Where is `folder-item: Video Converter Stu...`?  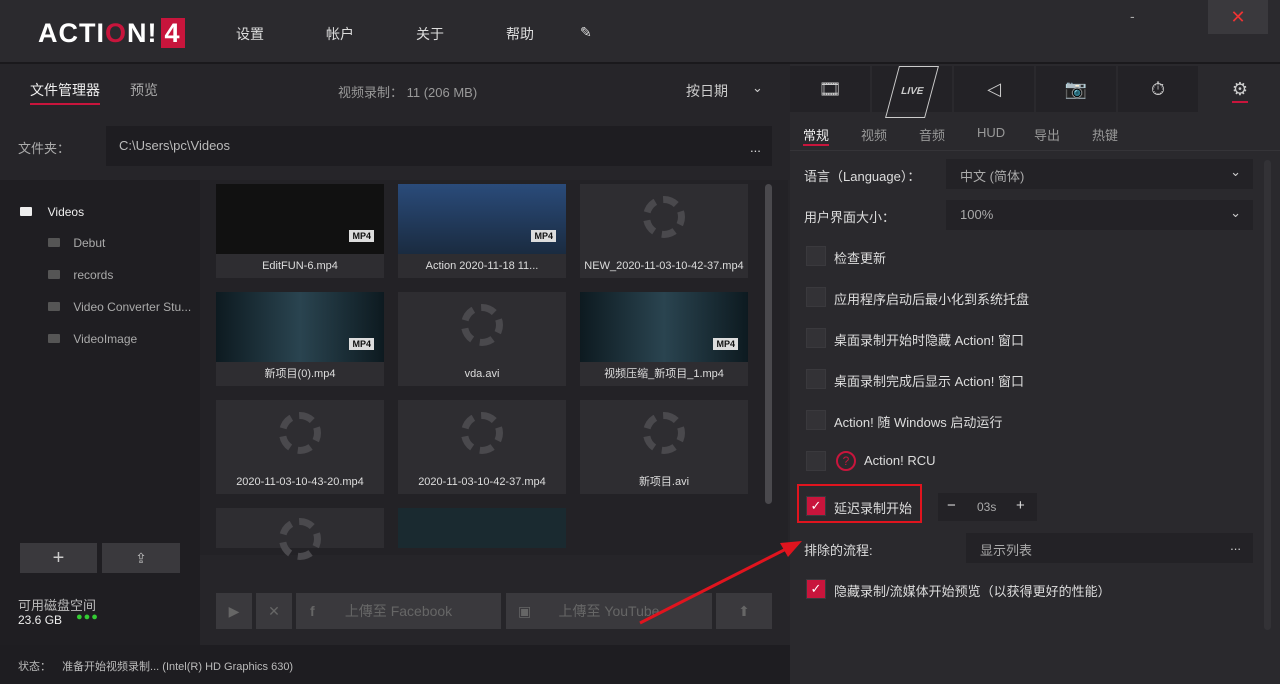
folder-item: Video Converter Stu... is located at coordinates (119, 307).